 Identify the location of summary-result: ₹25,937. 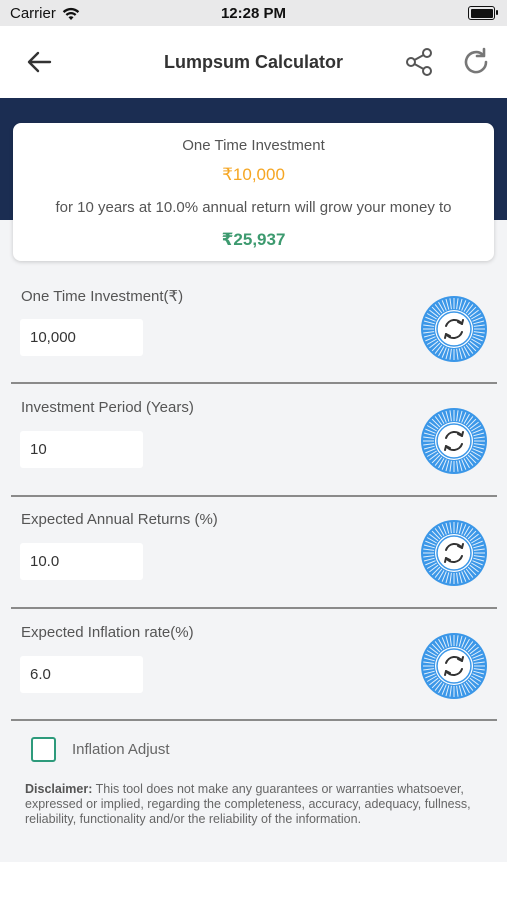
(253, 239).